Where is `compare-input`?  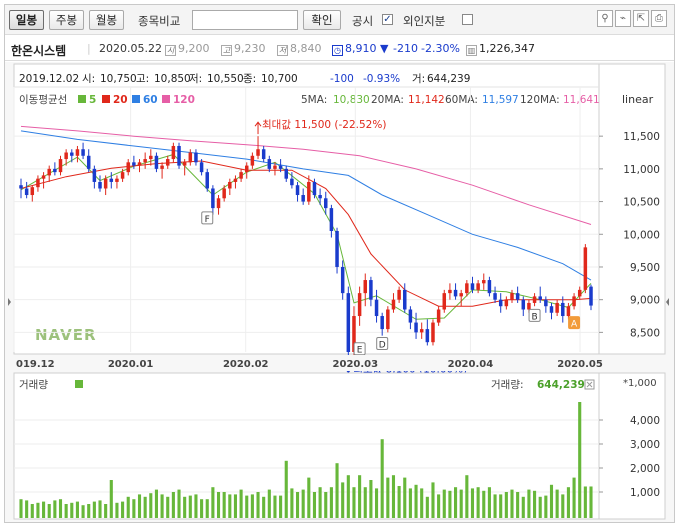
compare-input is located at coordinates (245, 20).